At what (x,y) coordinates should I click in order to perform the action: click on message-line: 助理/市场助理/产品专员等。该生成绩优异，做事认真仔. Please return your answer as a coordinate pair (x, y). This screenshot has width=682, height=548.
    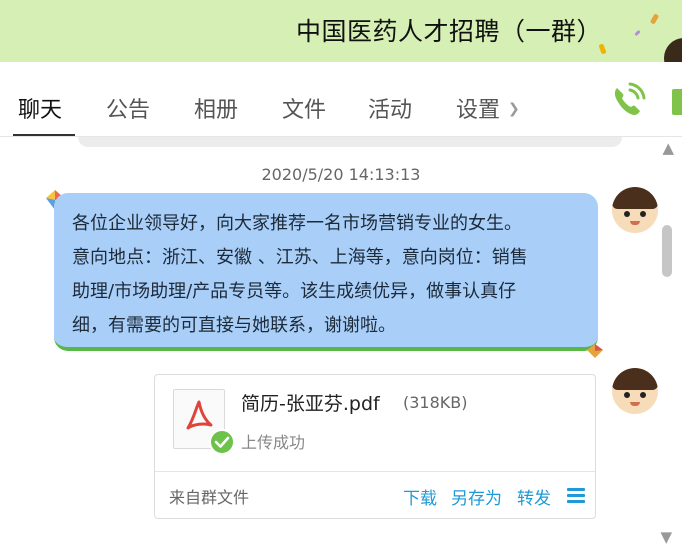
    Looking at the image, I should click on (294, 291).